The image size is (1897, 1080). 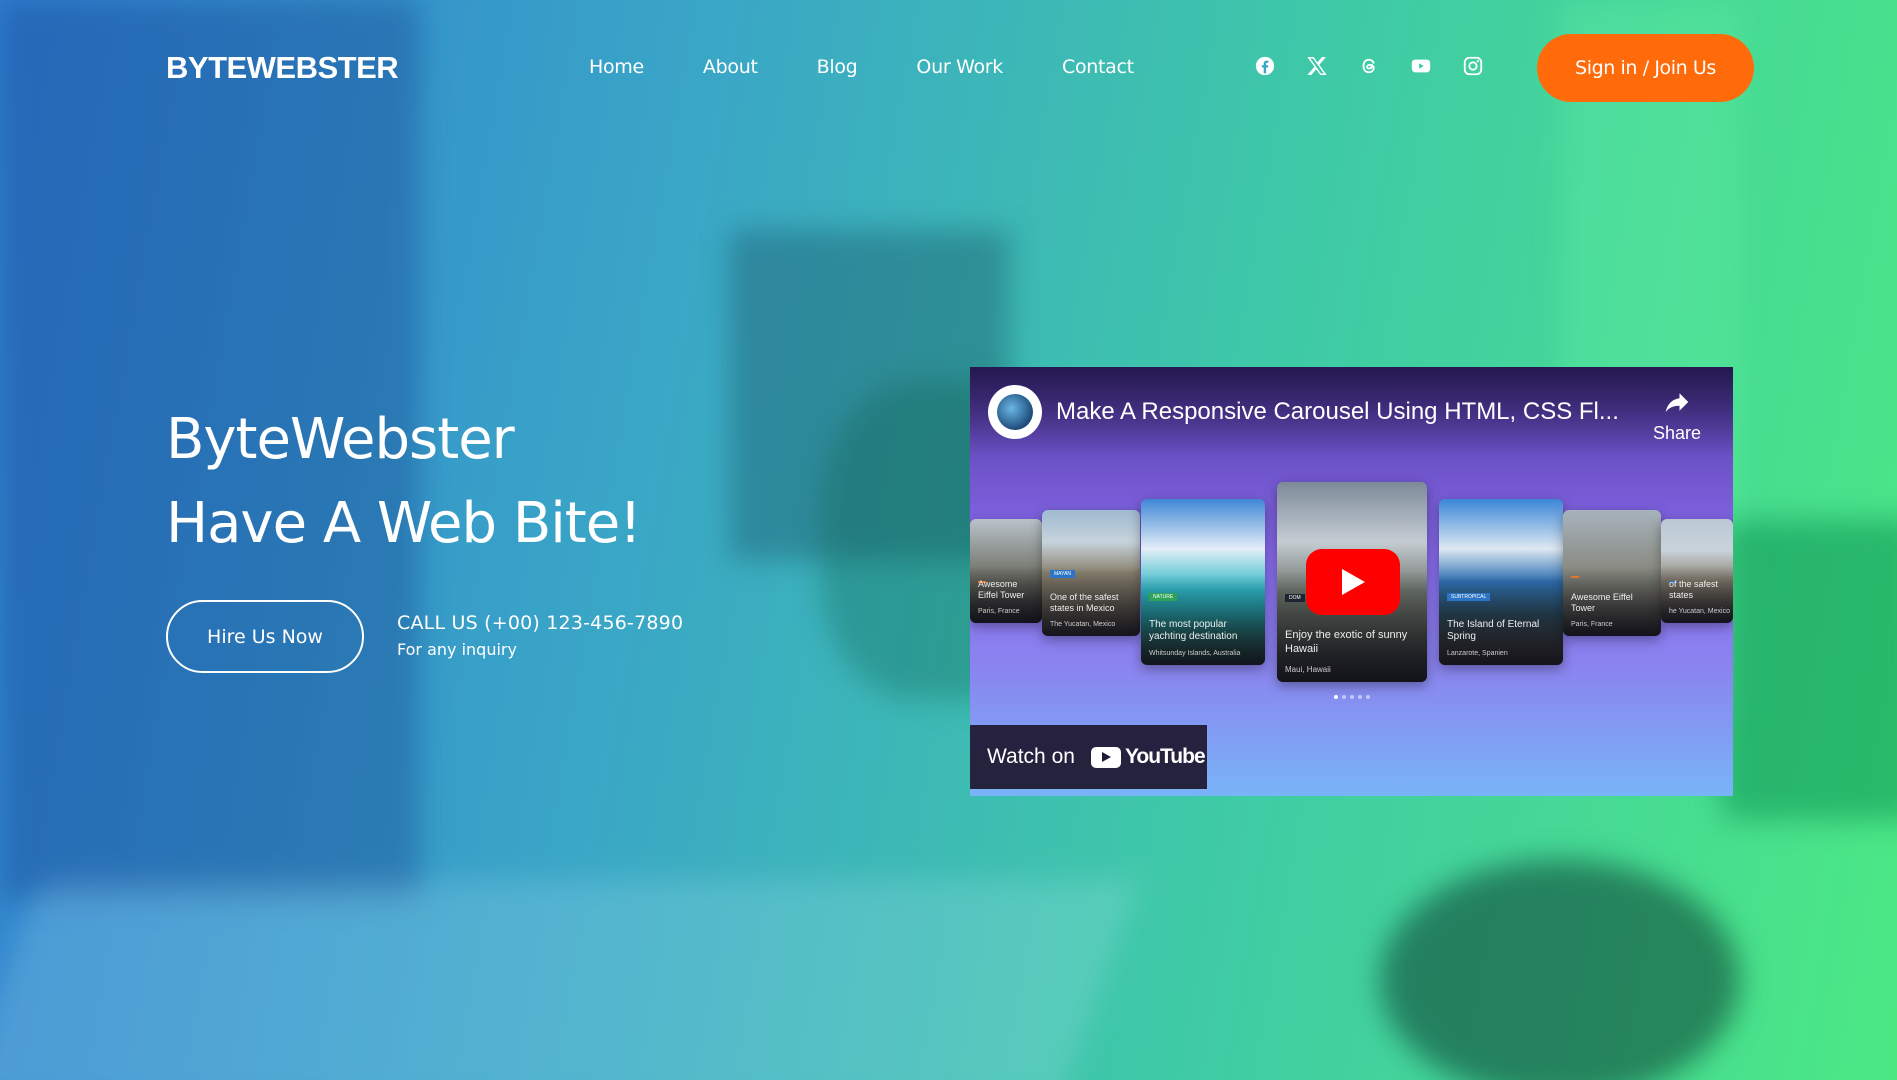 I want to click on social-links, so click(x=1369, y=66).